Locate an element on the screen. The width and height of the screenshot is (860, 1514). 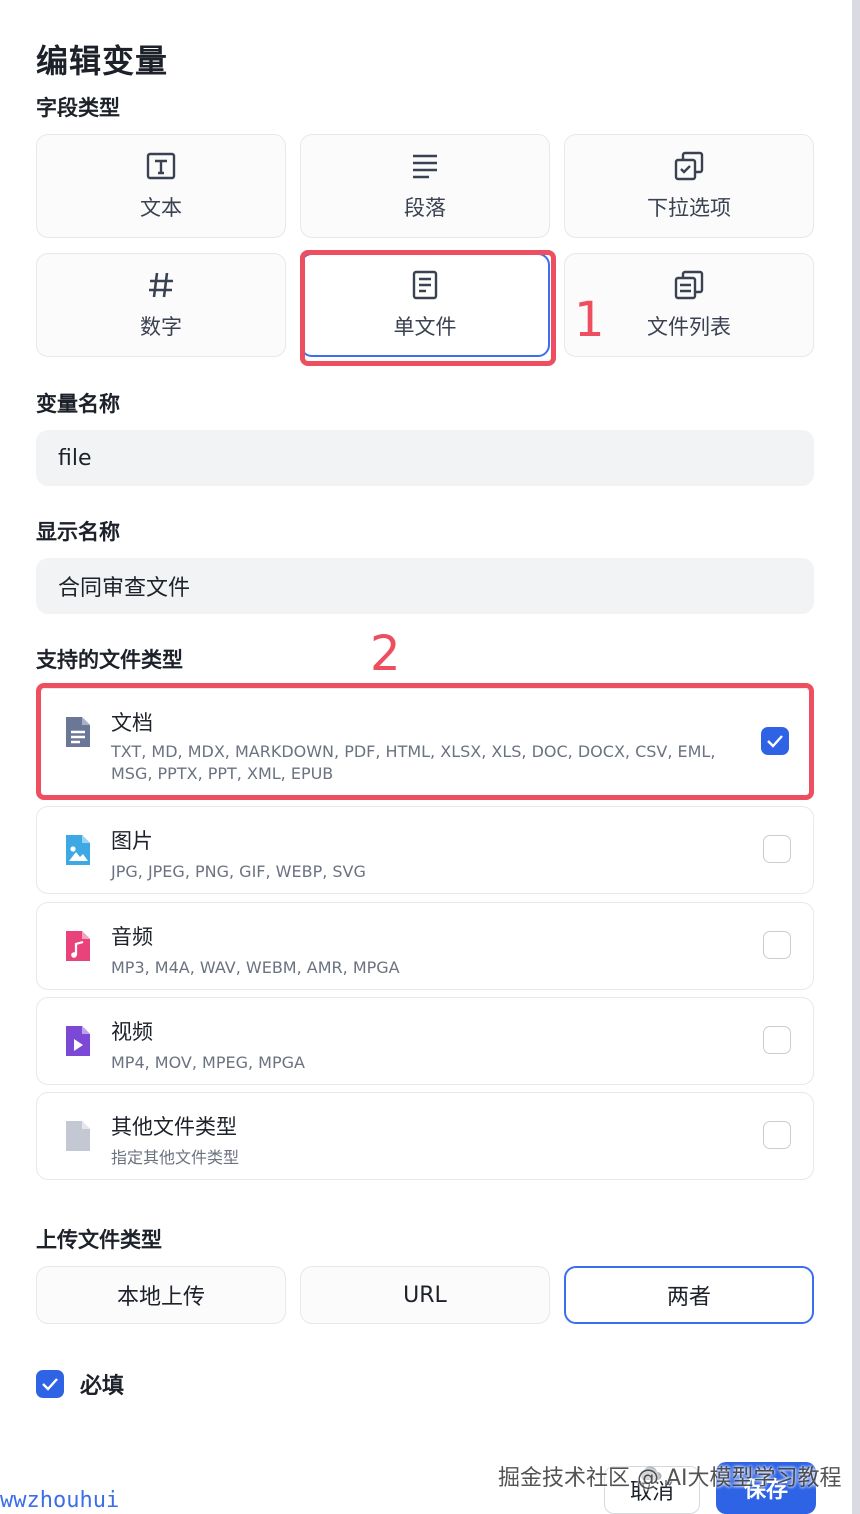
field-type-paragraph-label: 段落 is located at coordinates (425, 208).